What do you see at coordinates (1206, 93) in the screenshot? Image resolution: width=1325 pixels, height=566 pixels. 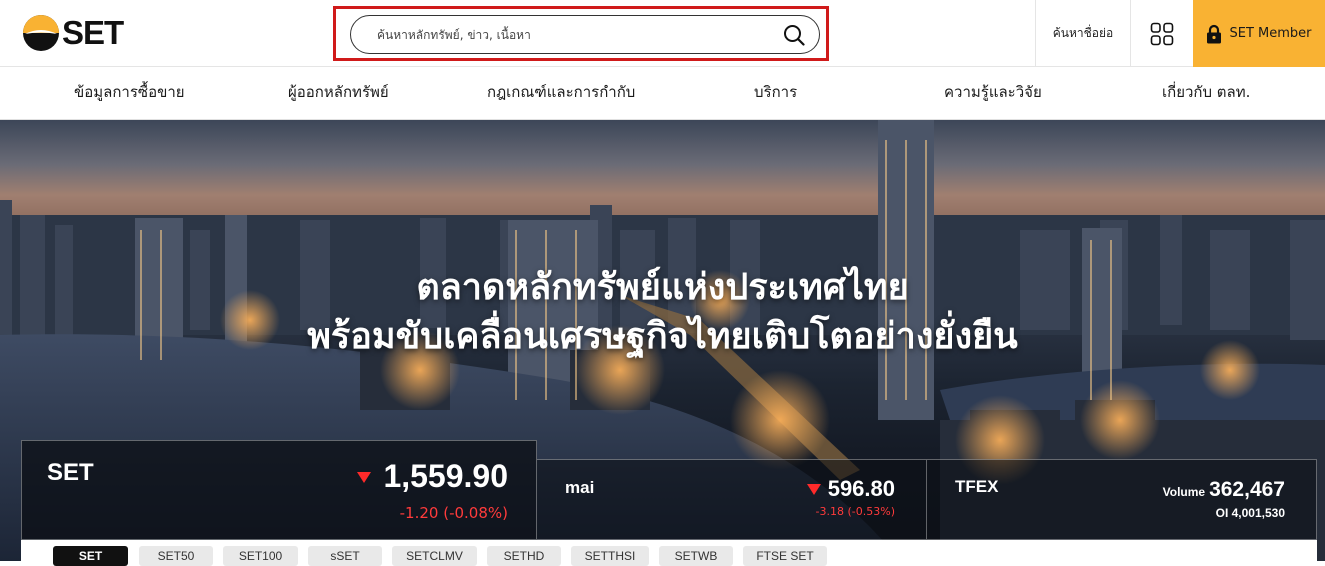 I see `nav-item-about-set: เกี่ยวกับ ตลท.` at bounding box center [1206, 93].